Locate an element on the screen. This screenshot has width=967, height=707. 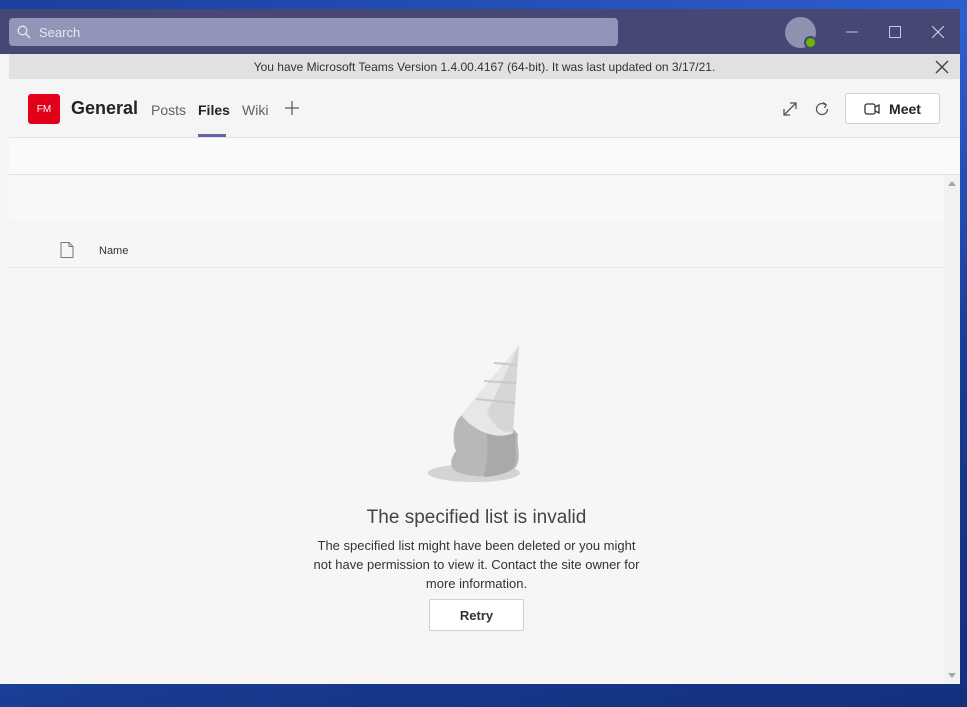
channel-title: General is located at coordinates (105, 108).